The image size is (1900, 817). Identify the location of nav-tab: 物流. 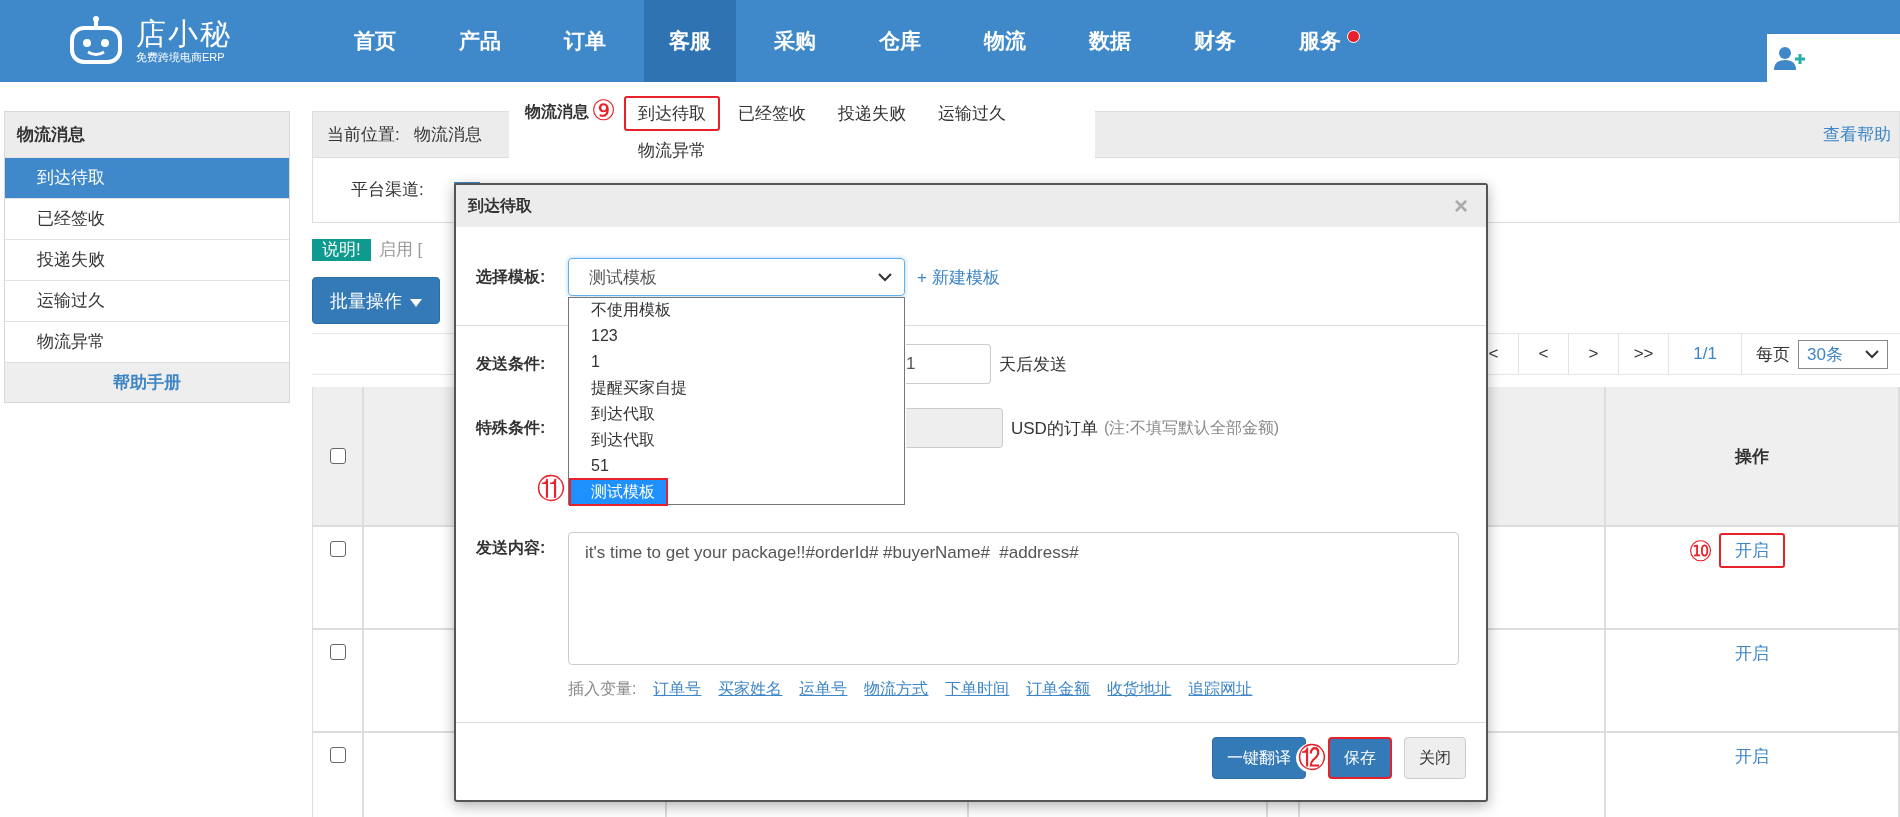
(1005, 41).